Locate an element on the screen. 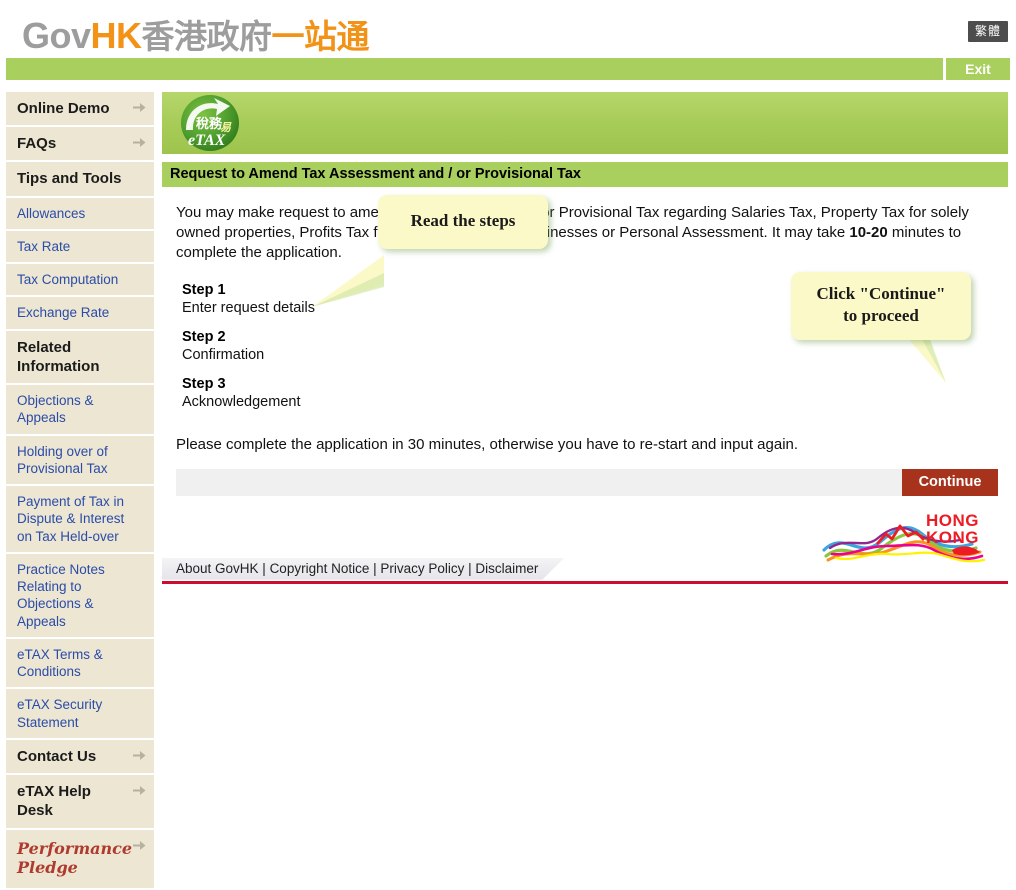 This screenshot has width=1016, height=890. etax-logo-icon: 稅務 易 eTAX is located at coordinates (210, 123).